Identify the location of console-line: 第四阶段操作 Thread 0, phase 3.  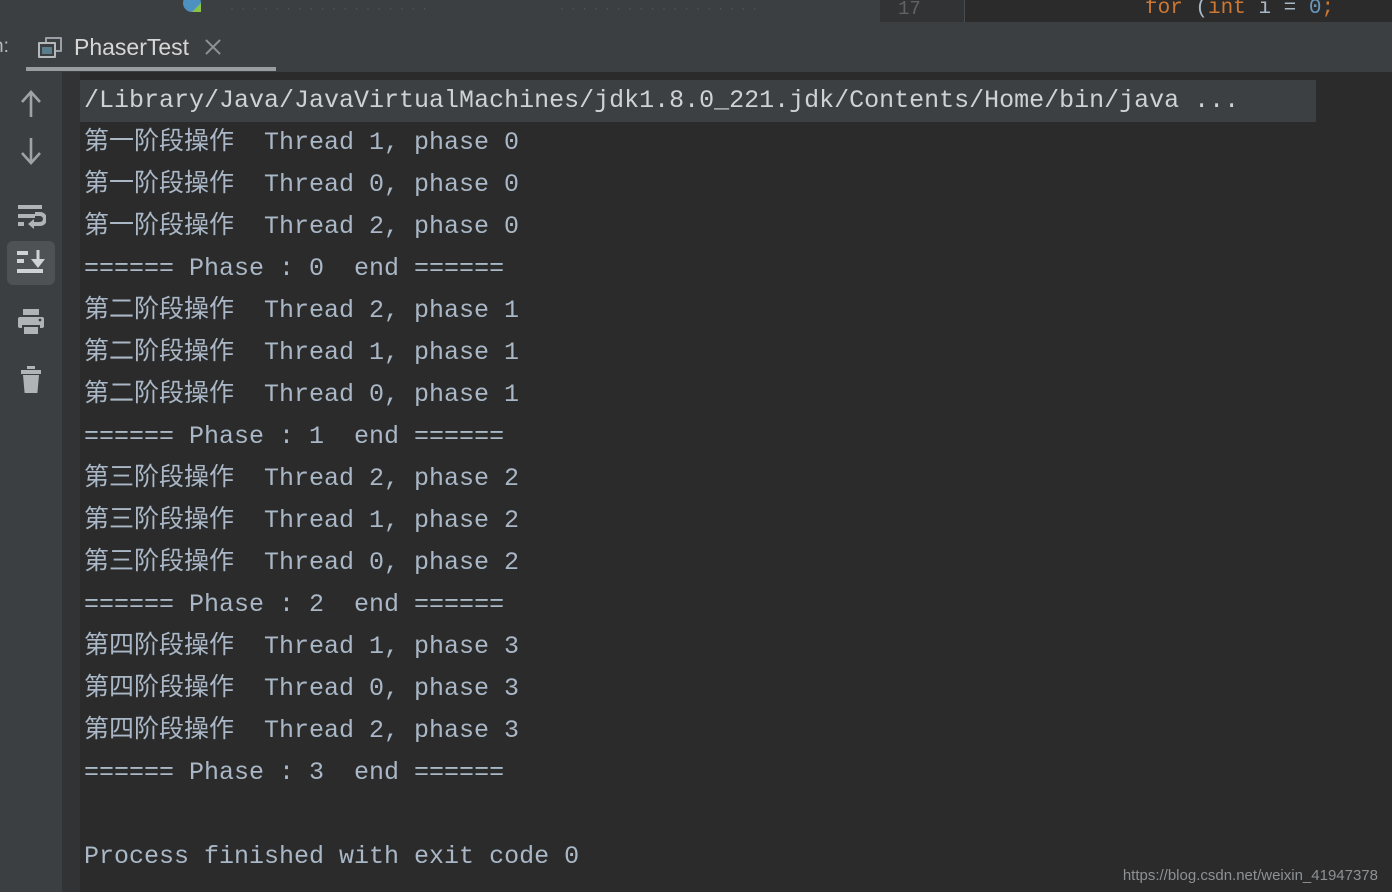
(302, 688).